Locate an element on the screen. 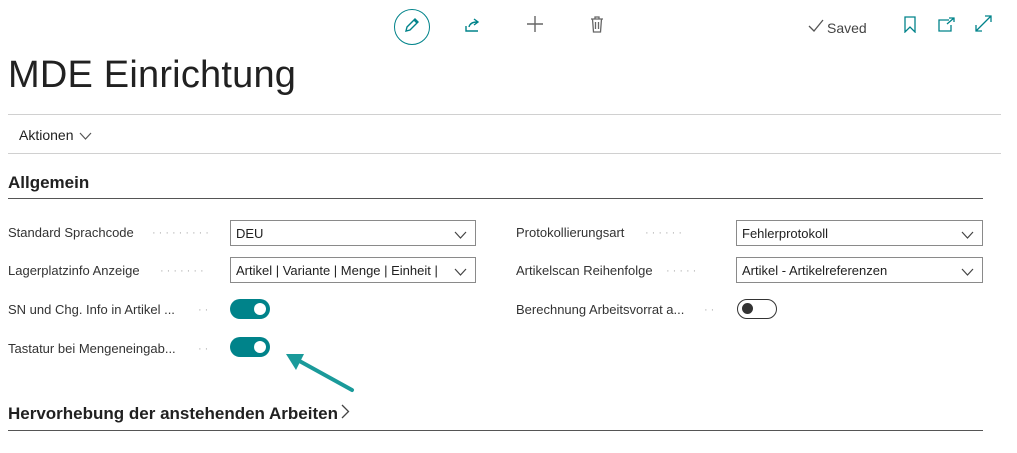 The height and width of the screenshot is (453, 1017). plus-icon is located at coordinates (535, 26).